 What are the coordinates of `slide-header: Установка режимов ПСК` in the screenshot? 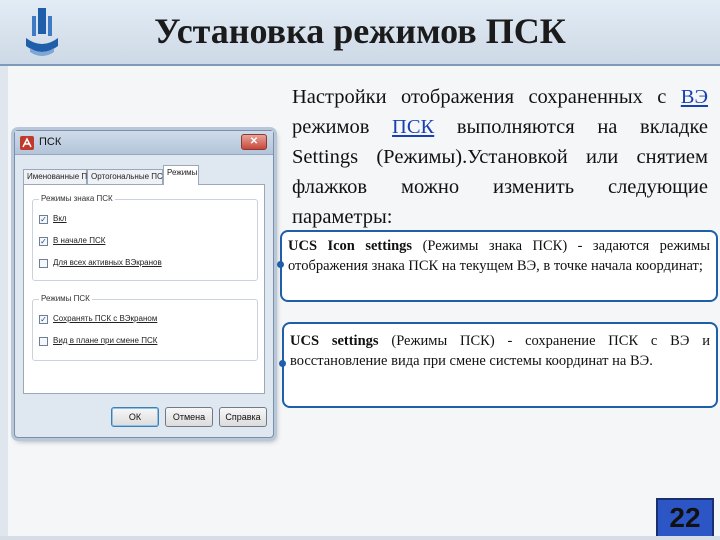 It's located at (360, 33).